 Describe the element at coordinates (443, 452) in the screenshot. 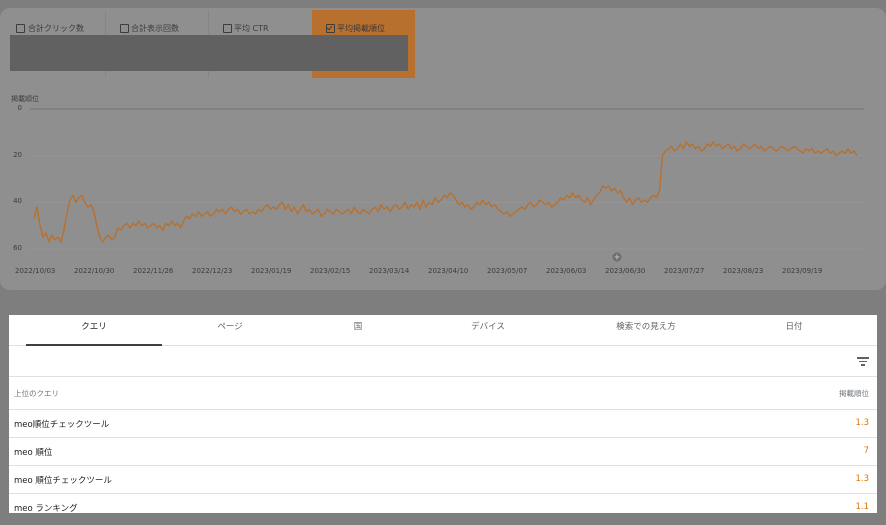

I see `table-row: meo 順位 7` at that location.